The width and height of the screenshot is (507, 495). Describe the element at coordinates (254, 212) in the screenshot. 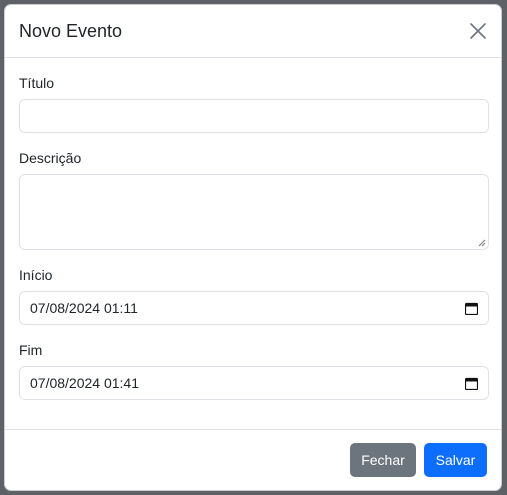

I see `descricao-textarea` at that location.